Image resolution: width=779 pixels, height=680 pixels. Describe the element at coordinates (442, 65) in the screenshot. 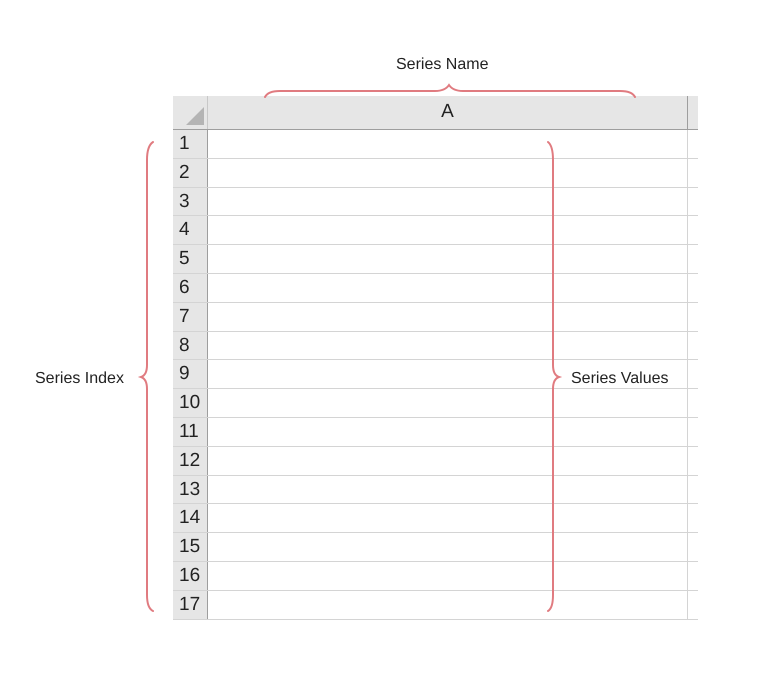

I see `annotation-label: Series Name` at that location.